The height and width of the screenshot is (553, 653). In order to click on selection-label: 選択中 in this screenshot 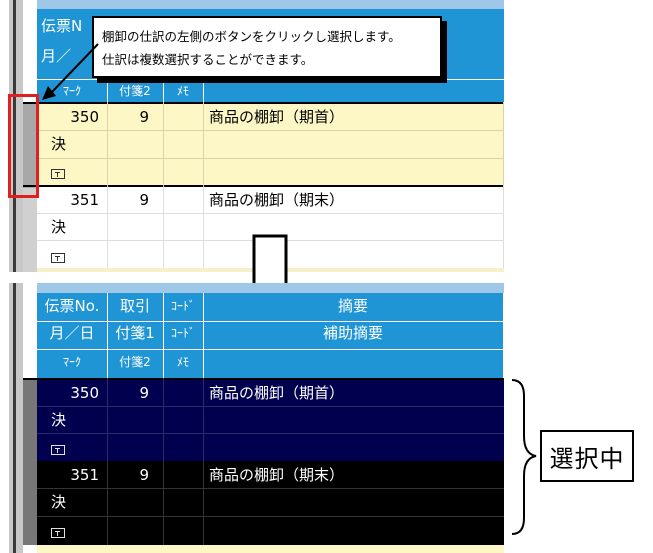, I will do `click(587, 458)`.